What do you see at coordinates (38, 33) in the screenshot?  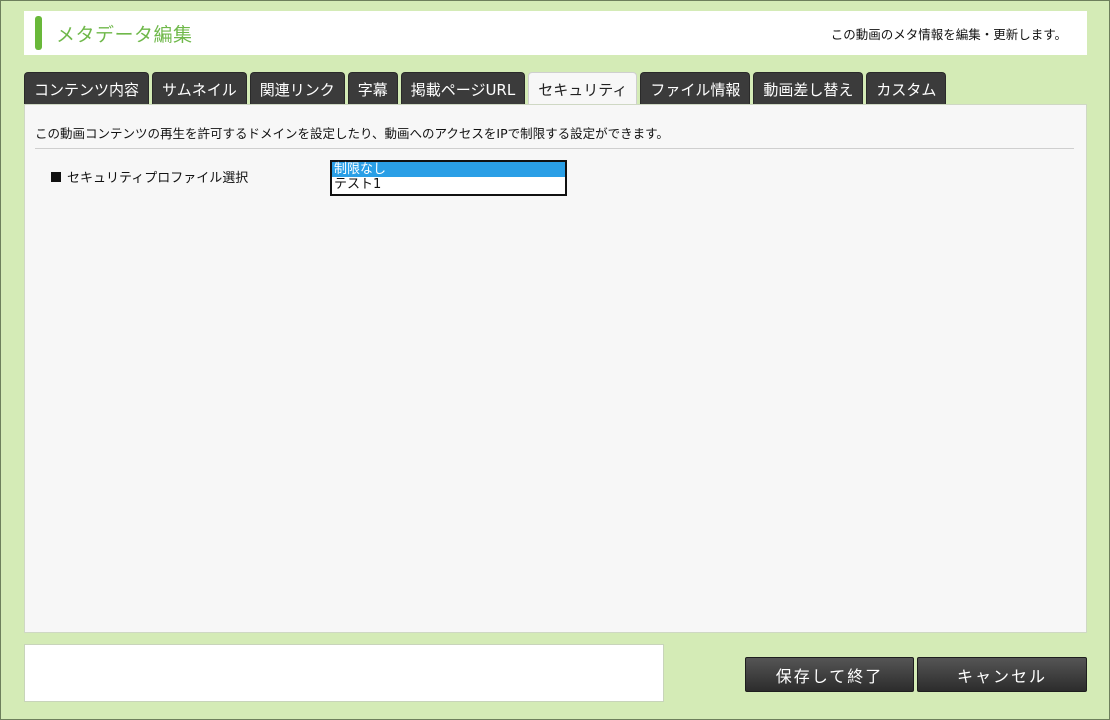 I see `header-accent-bar` at bounding box center [38, 33].